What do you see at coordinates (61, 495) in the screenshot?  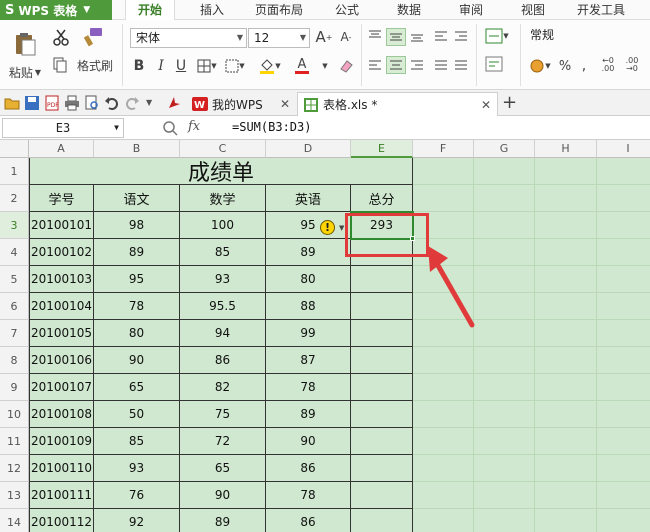 I see `table-cell: 20100111` at bounding box center [61, 495].